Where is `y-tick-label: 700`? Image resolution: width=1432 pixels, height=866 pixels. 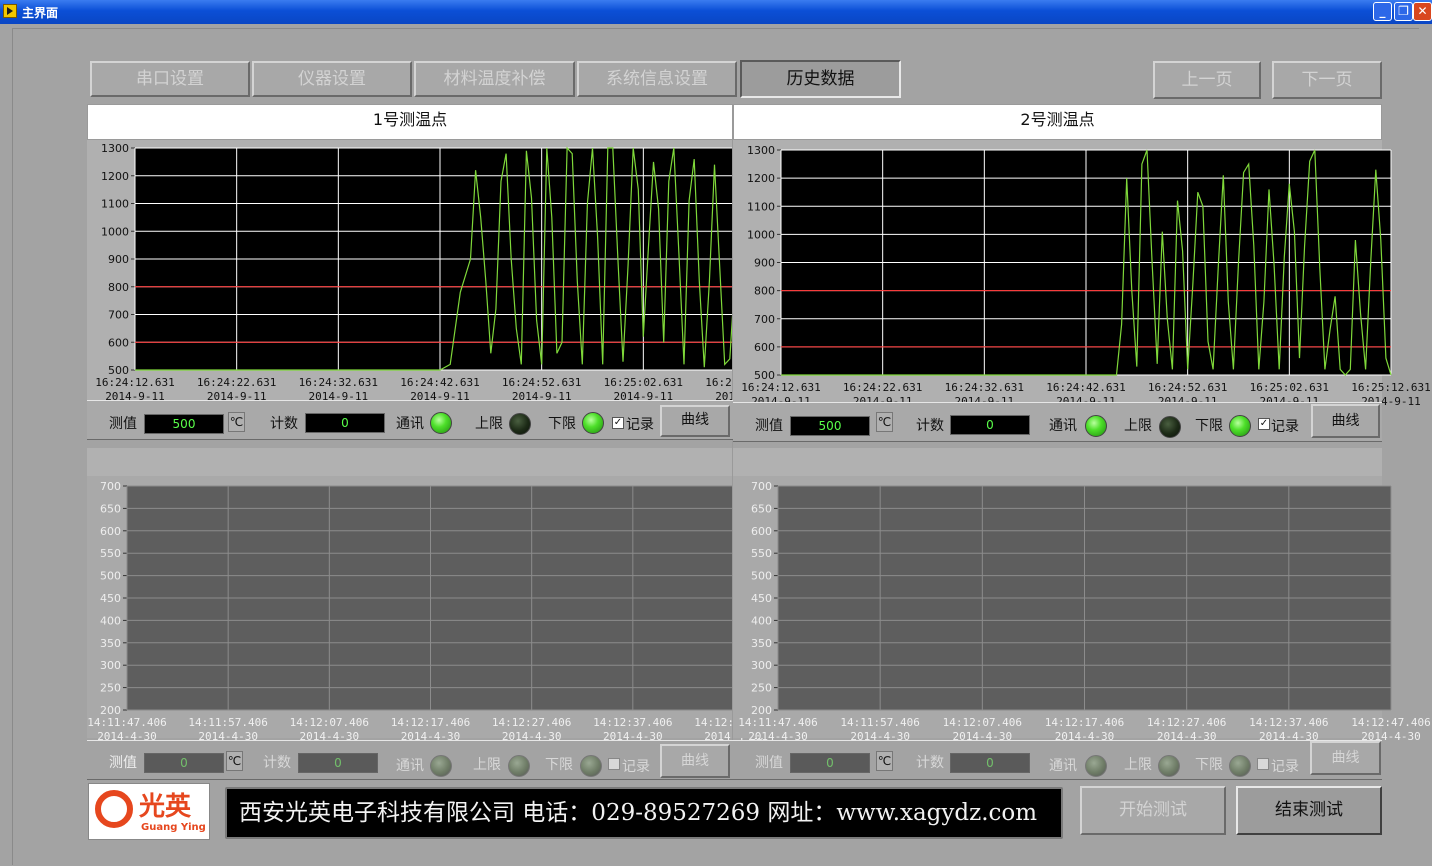
y-tick-label: 700 is located at coordinates (764, 319).